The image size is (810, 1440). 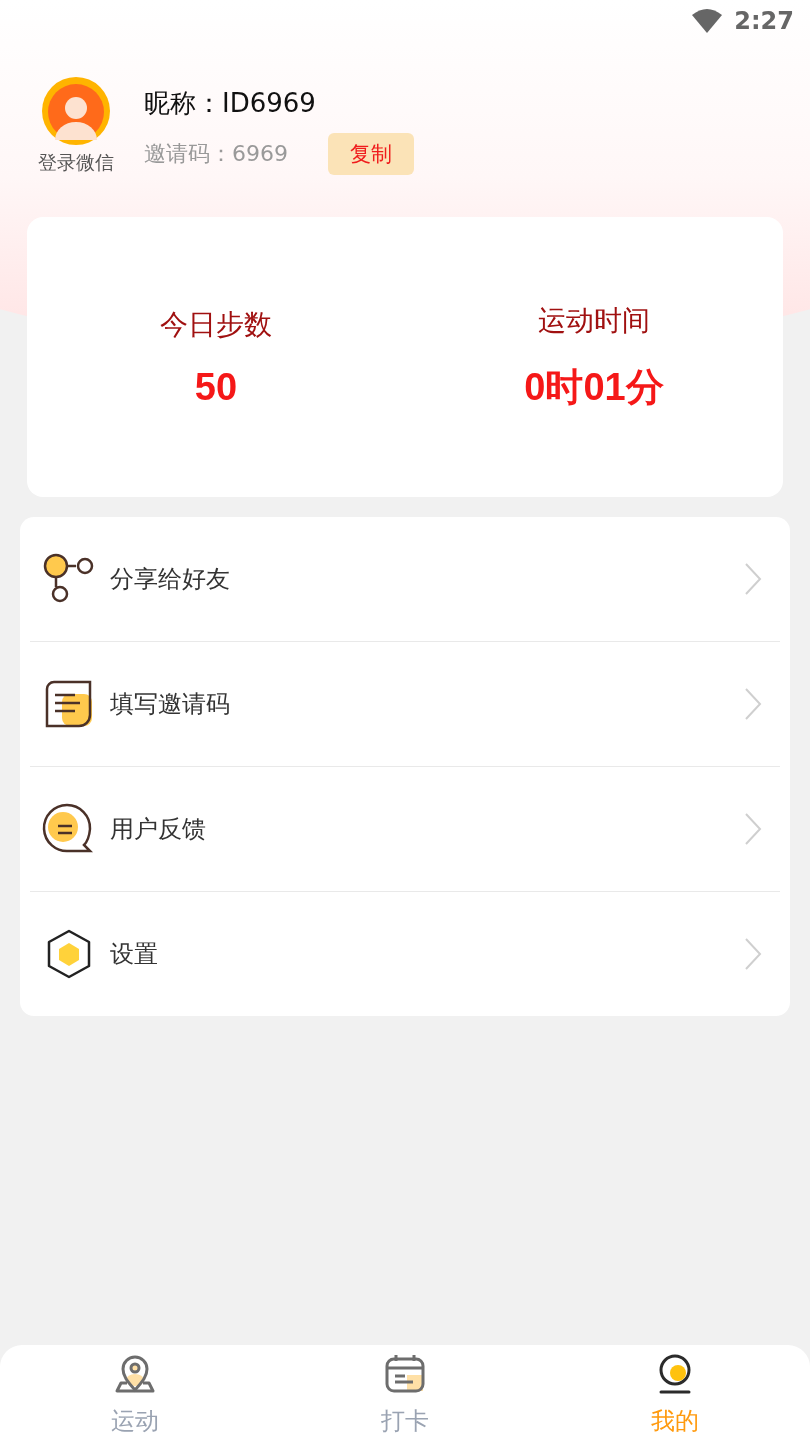 What do you see at coordinates (76, 163) in the screenshot?
I see `login-wechat-link: 登录微信` at bounding box center [76, 163].